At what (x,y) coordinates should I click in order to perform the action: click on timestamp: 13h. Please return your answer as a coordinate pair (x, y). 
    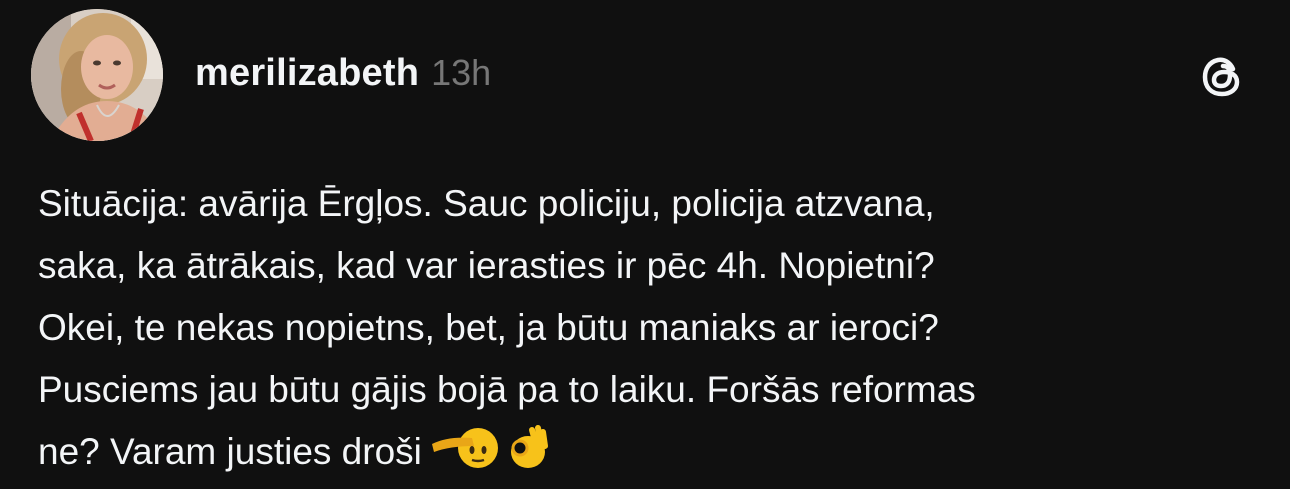
    Looking at the image, I should click on (461, 72).